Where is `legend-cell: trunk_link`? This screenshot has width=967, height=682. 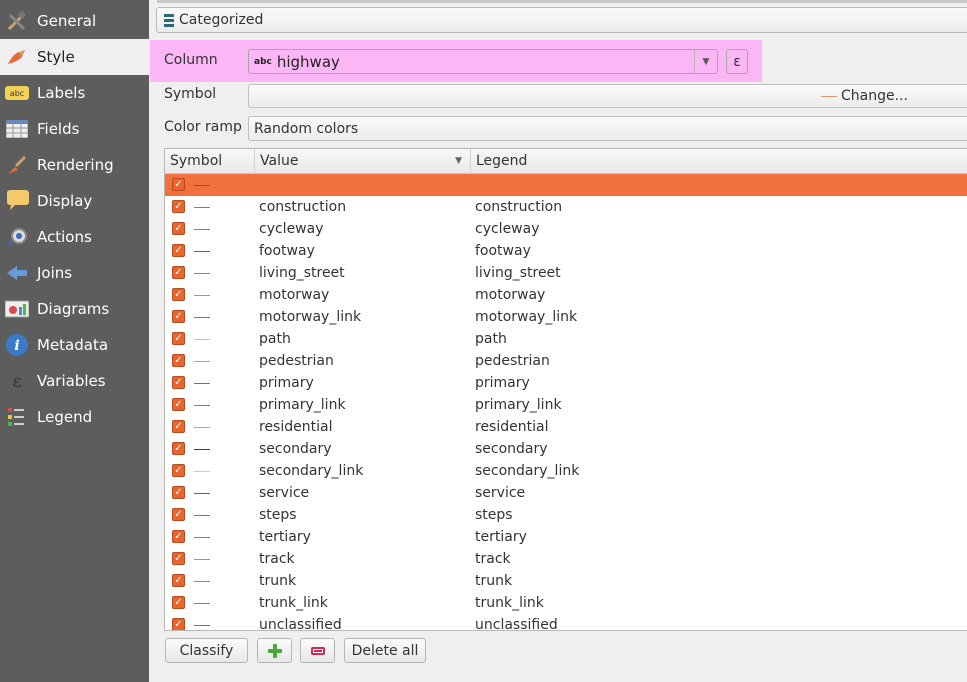
legend-cell: trunk_link is located at coordinates (509, 603).